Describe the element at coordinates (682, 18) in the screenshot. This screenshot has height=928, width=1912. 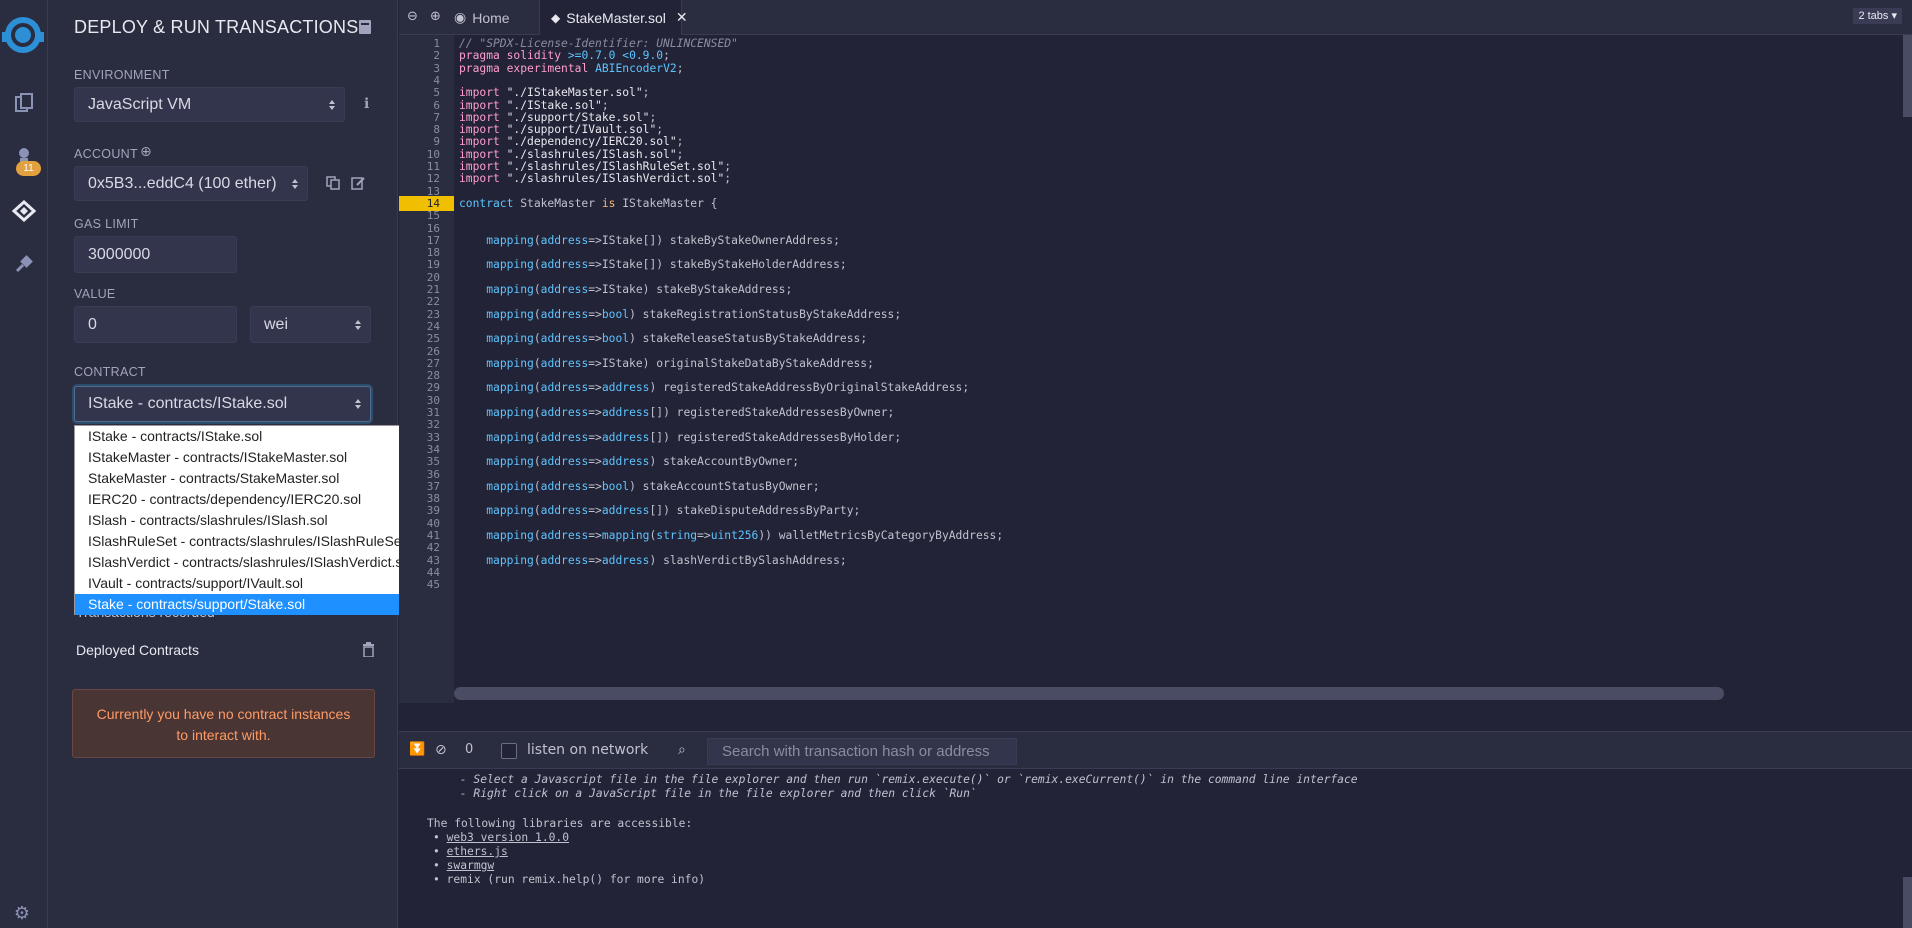
I see `close-icon: ✕` at that location.